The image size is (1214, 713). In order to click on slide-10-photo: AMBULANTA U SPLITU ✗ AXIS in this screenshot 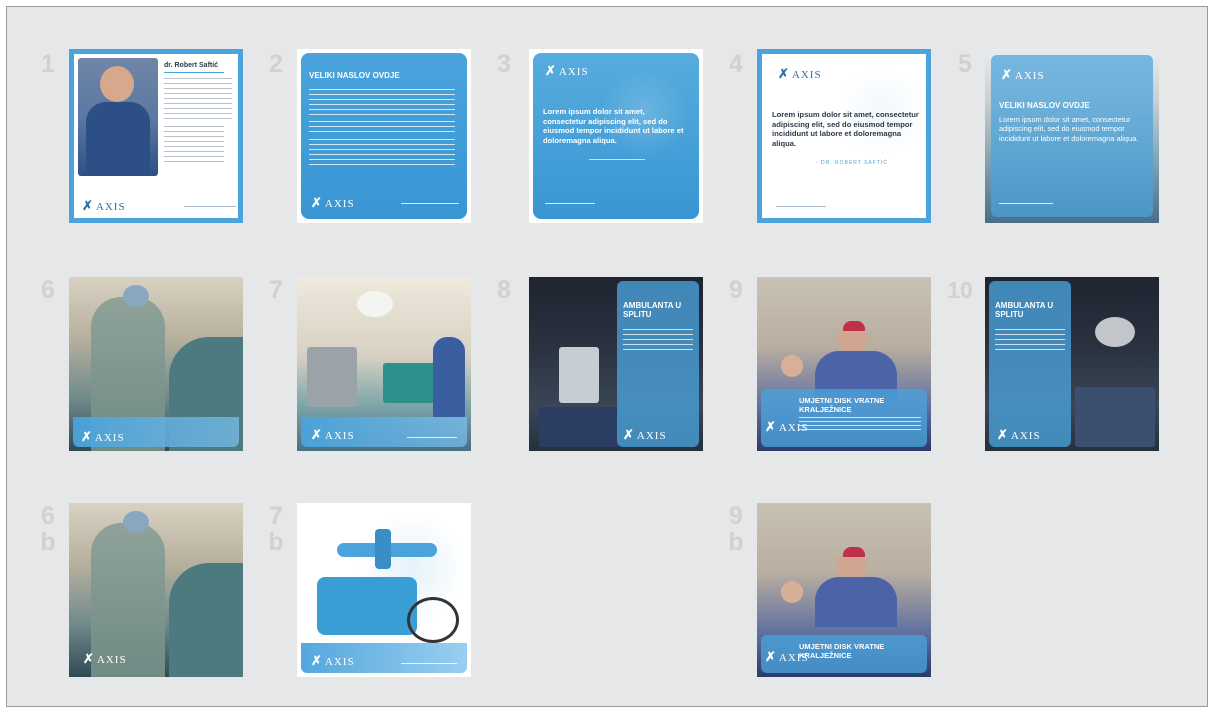, I will do `click(1072, 364)`.